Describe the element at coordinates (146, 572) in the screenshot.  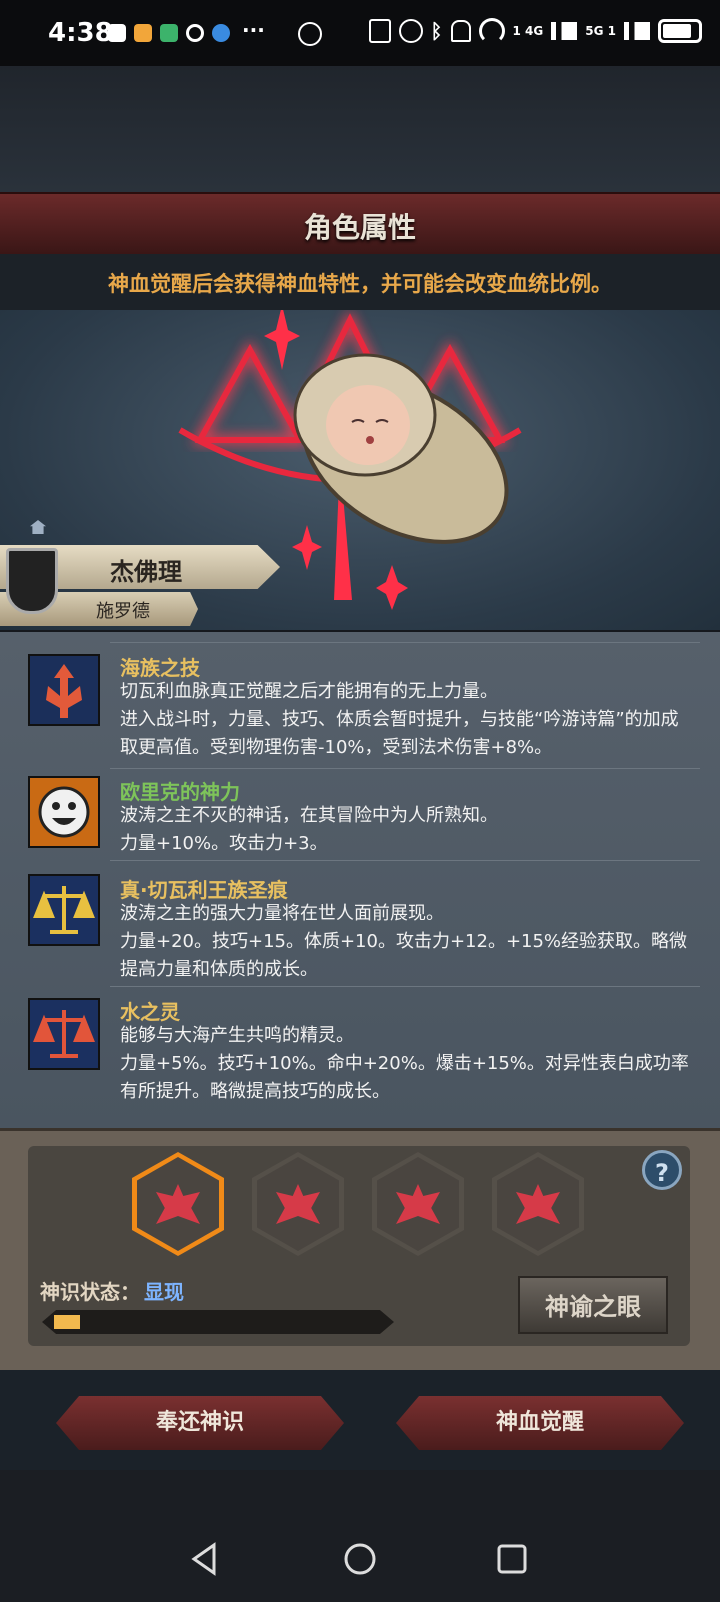
I see `character-name: 杰佛理` at that location.